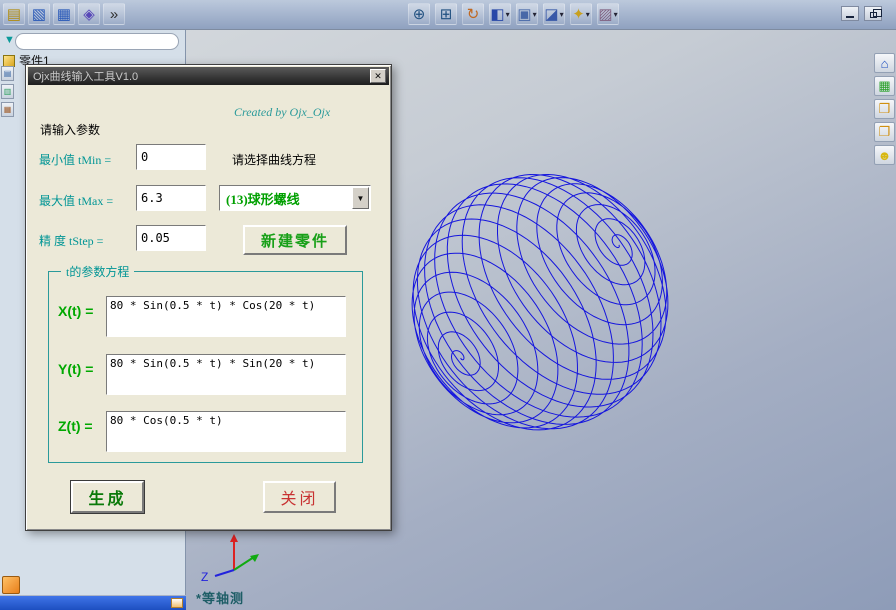 This screenshot has width=896, height=610. What do you see at coordinates (97, 41) in the screenshot?
I see `feature-filter-box` at bounding box center [97, 41].